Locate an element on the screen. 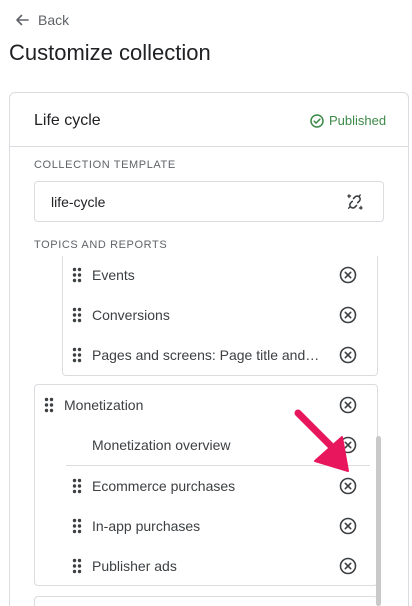 The height and width of the screenshot is (606, 412). report-label: Ecommerce purchases is located at coordinates (164, 486).